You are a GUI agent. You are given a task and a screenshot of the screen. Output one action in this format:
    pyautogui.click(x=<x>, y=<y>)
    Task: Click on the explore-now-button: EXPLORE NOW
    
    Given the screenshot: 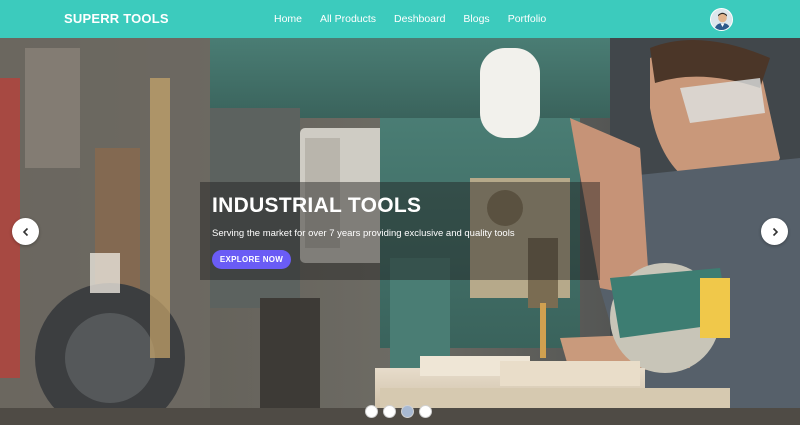 What is the action you would take?
    pyautogui.click(x=251, y=259)
    